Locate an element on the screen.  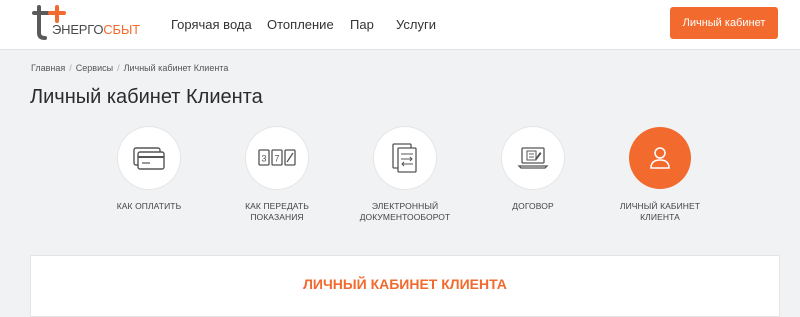
service-label-line1: КАК ОПЛАТИТЬ is located at coordinates (149, 206).